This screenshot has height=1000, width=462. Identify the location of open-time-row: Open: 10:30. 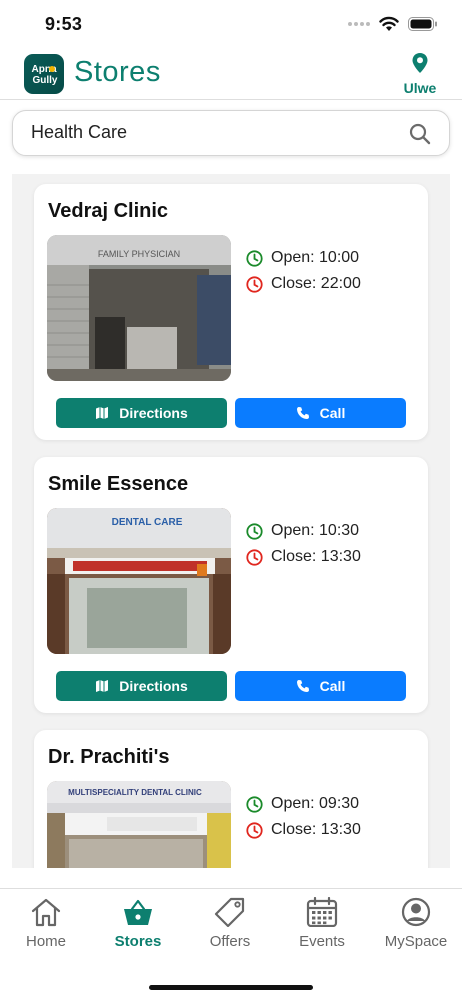
(303, 531).